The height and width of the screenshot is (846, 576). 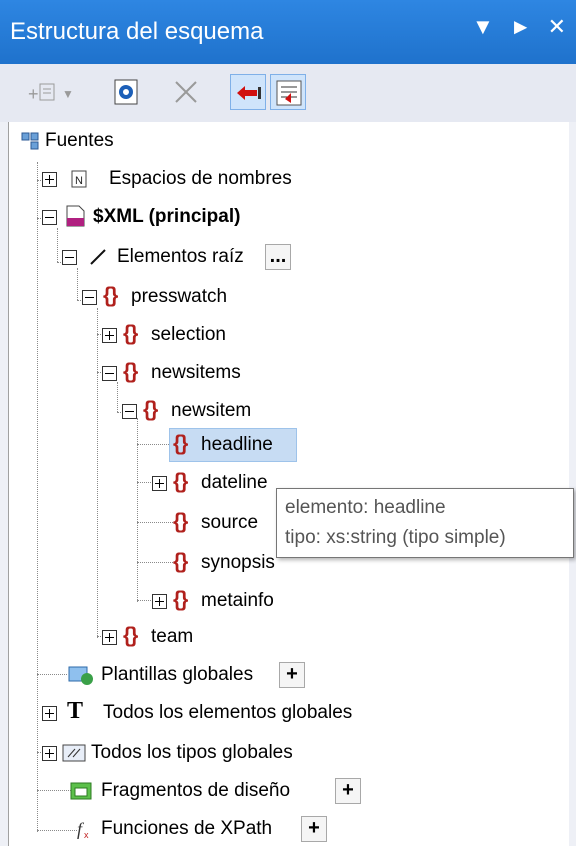 I want to click on sources-icon, so click(x=30, y=141).